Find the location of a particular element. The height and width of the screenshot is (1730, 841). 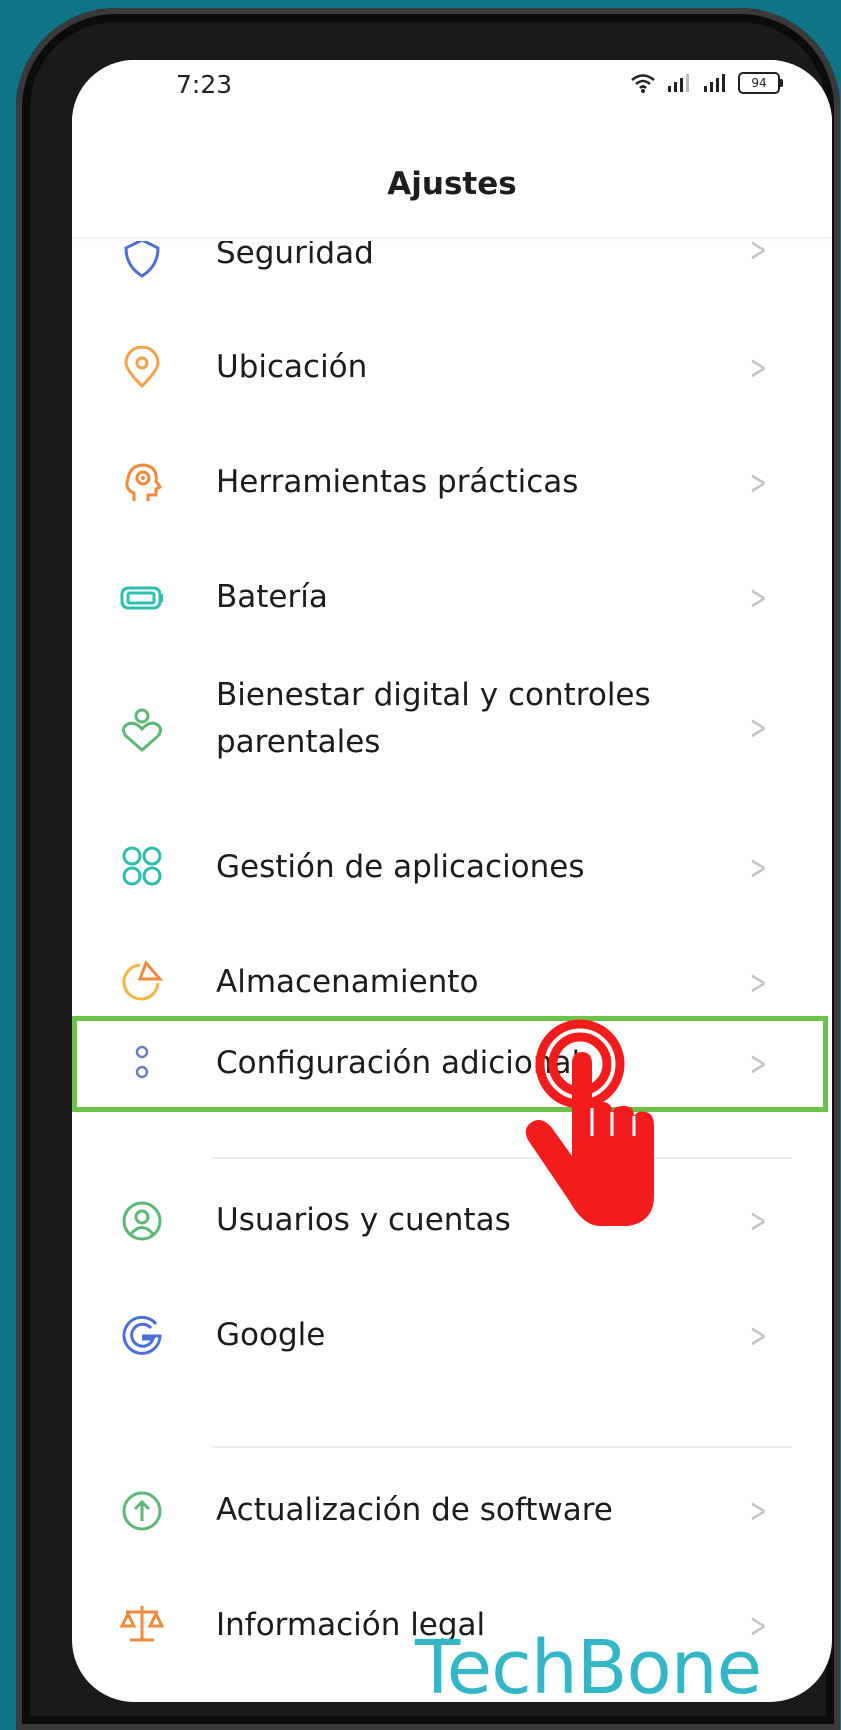

scales-icon is located at coordinates (142, 1624).